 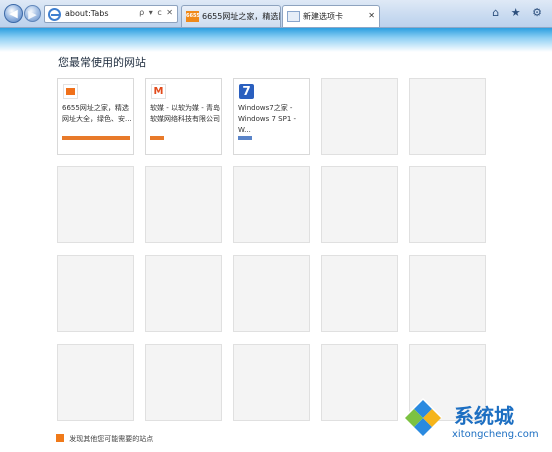 I want to click on watermark: 系统城 xitongcheng.com, so click(x=474, y=417).